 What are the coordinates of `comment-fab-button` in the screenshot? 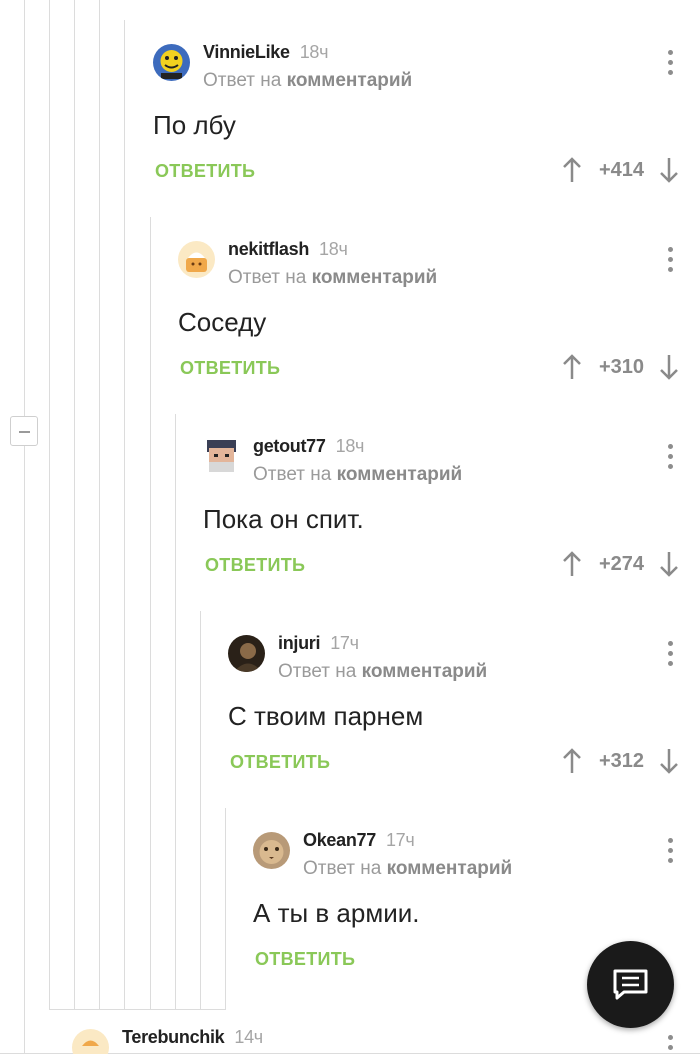 It's located at (630, 984).